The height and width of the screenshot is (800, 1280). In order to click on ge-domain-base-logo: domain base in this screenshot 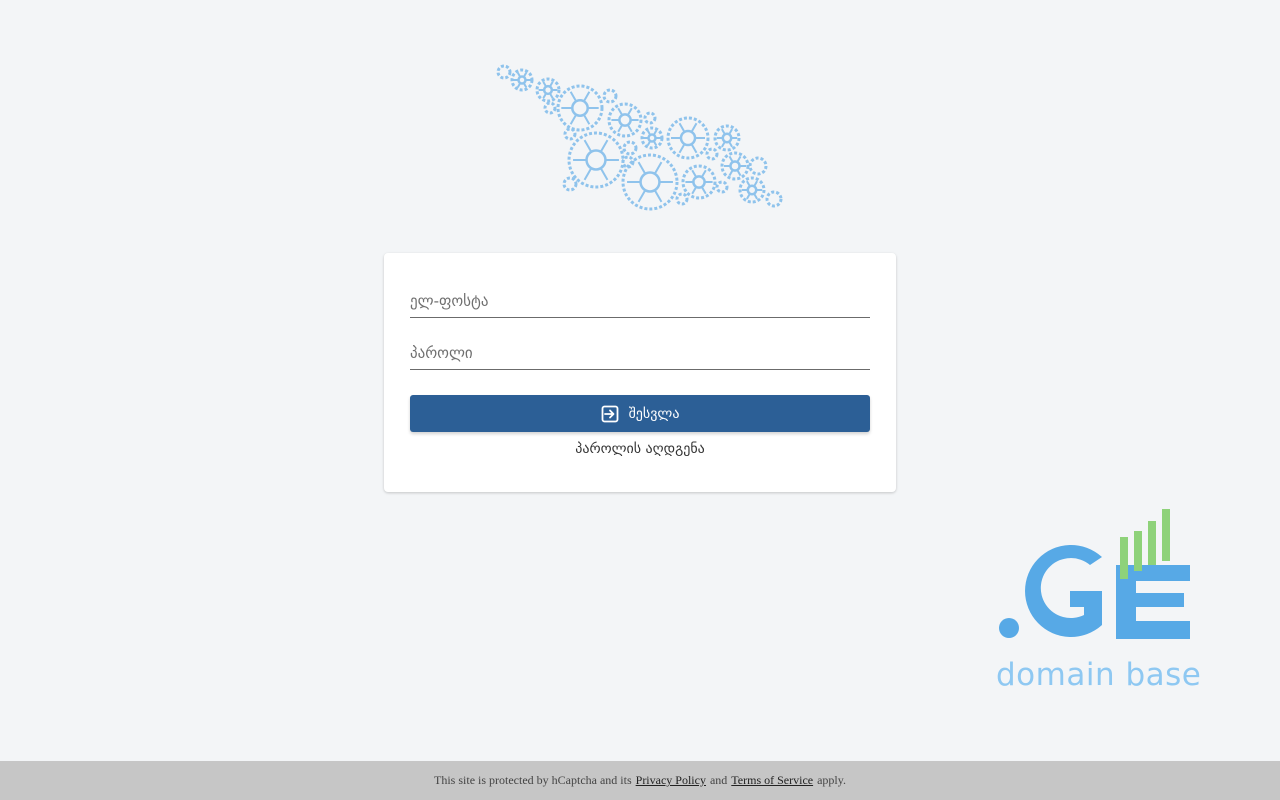, I will do `click(1096, 602)`.